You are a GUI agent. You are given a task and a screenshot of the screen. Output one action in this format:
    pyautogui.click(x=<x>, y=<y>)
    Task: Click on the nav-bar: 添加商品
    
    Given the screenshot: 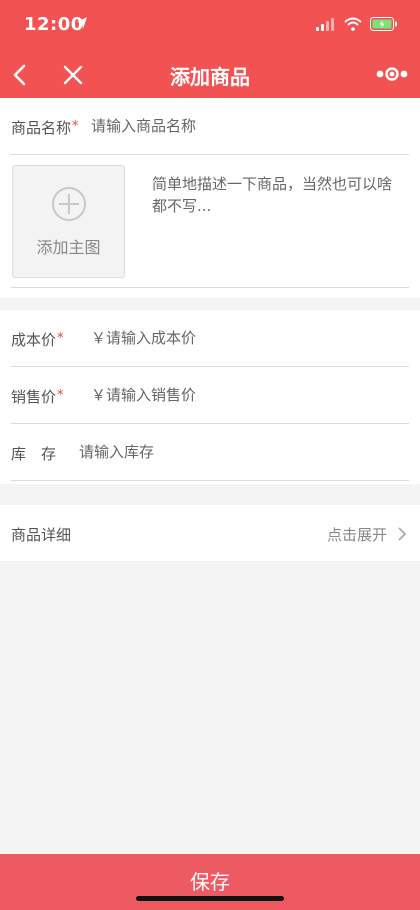 What is the action you would take?
    pyautogui.click(x=210, y=74)
    